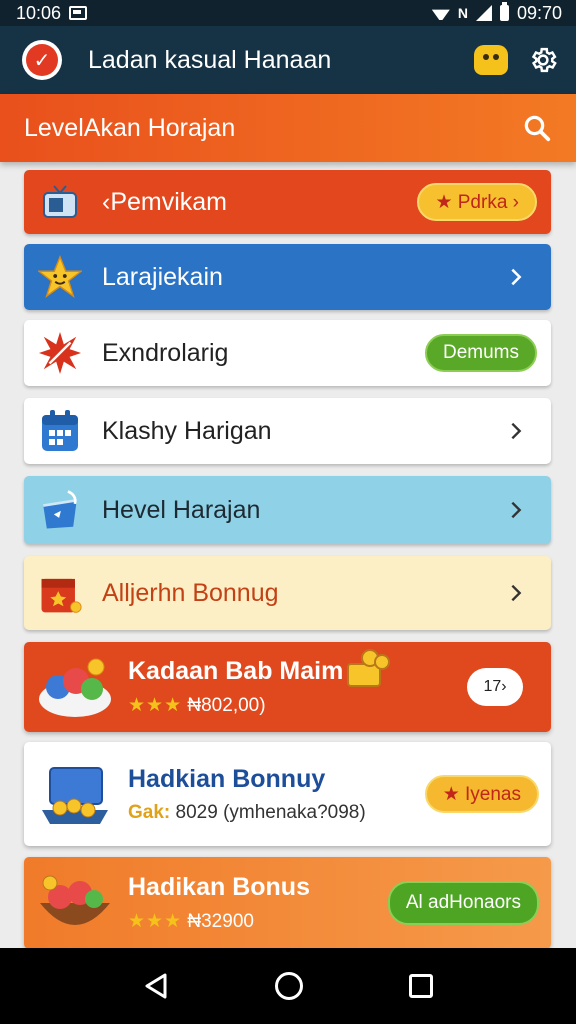  I want to click on list-item: Hevel Harajan, so click(287, 510).